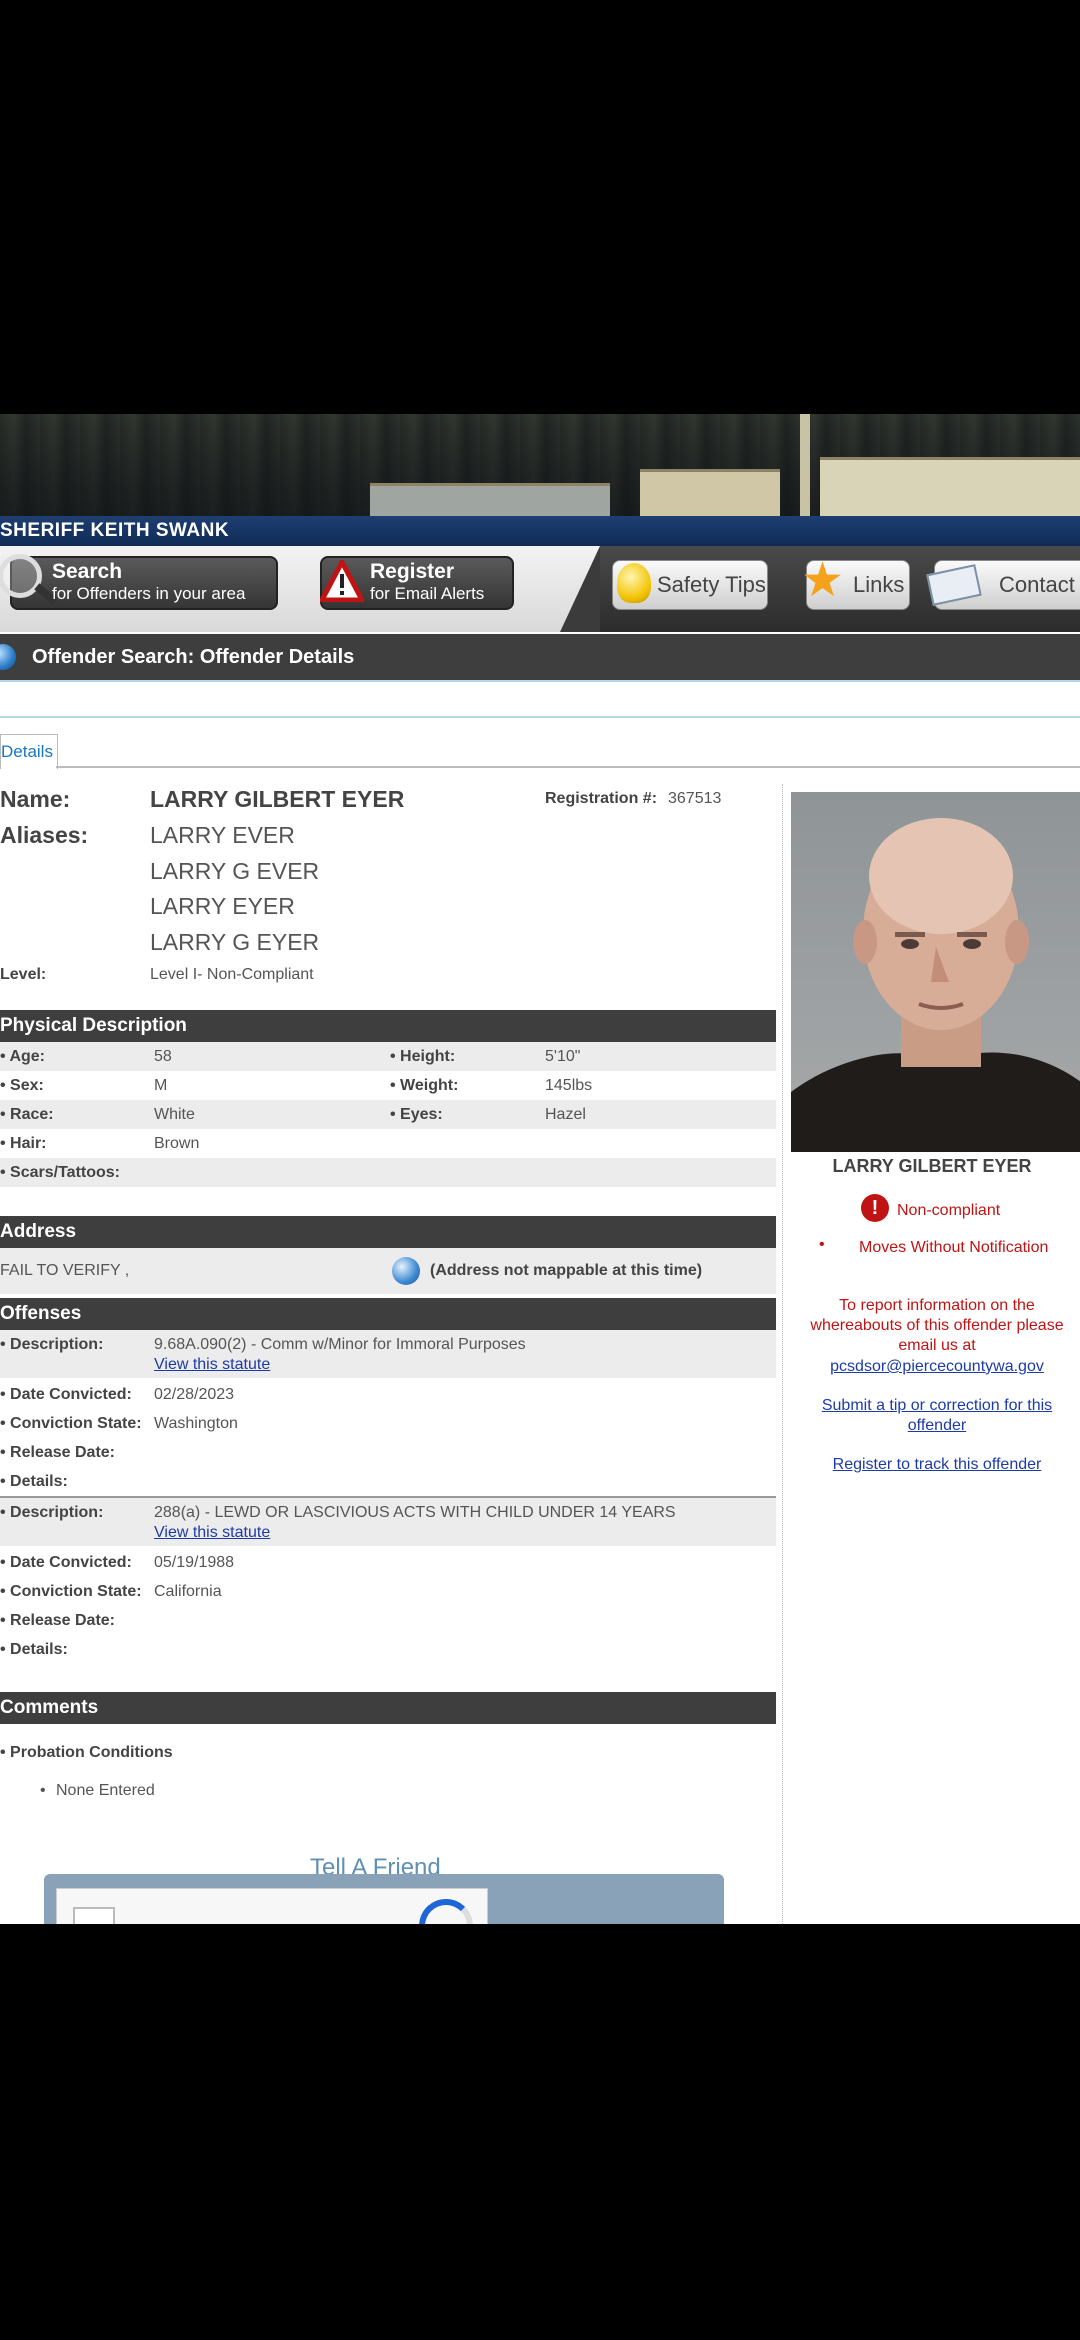 This screenshot has height=2340, width=1080. I want to click on level-value: Level I- Non-Compliant, so click(232, 974).